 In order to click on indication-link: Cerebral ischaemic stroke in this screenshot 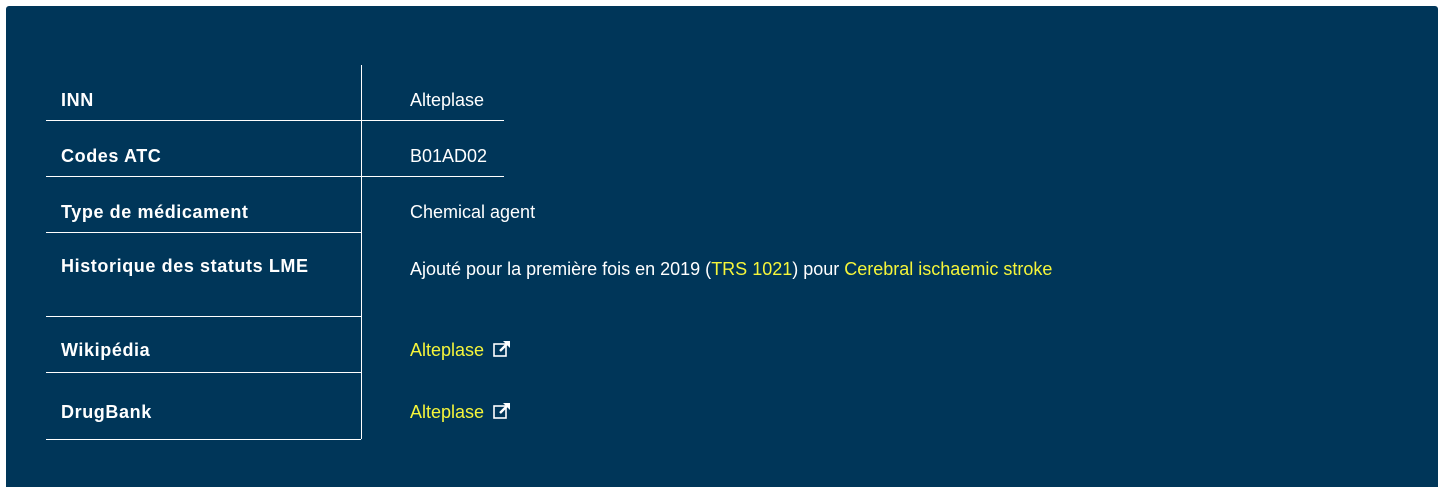, I will do `click(948, 269)`.